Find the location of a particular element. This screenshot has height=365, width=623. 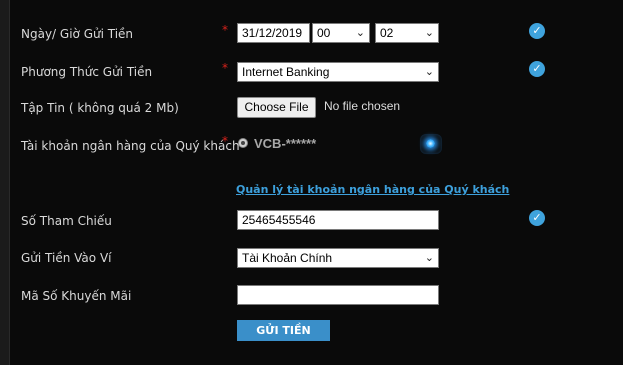

promo-code-input is located at coordinates (338, 295).